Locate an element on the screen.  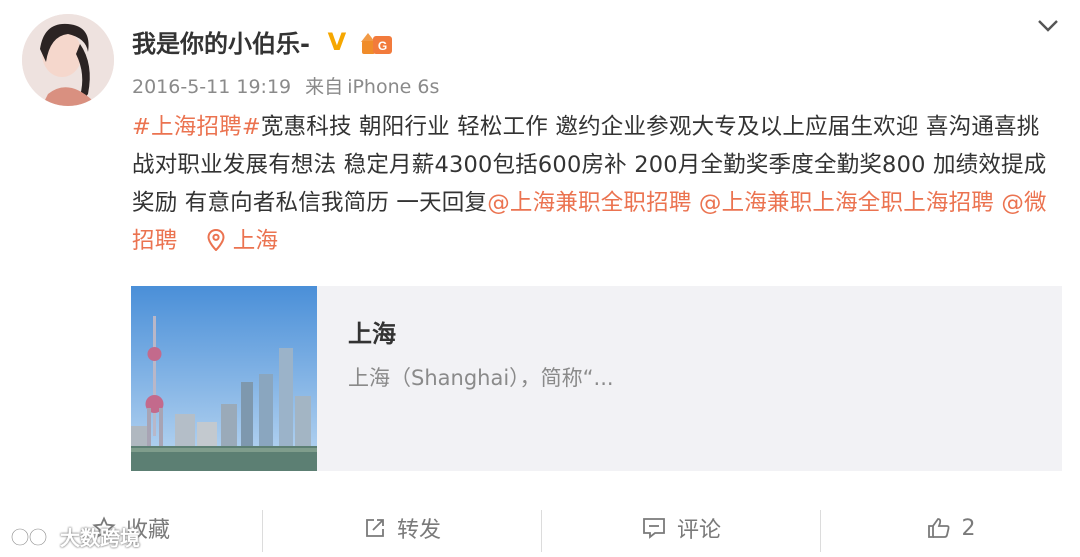
username-row: 我是你的小伯乐- V G is located at coordinates (263, 41).